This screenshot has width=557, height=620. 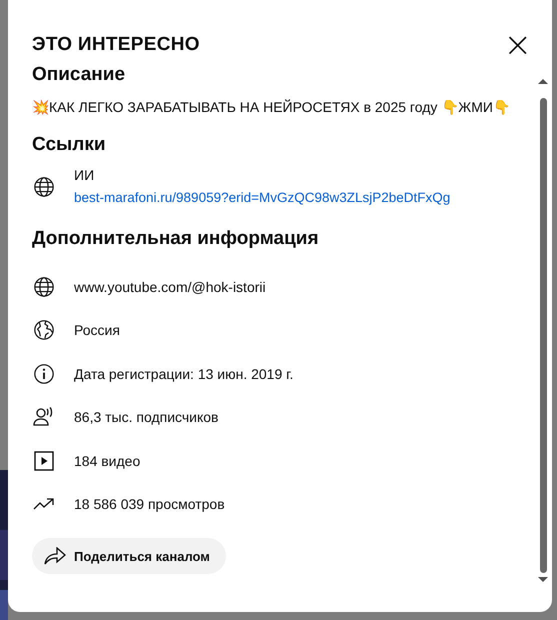 What do you see at coordinates (44, 330) in the screenshot?
I see `earth-icon` at bounding box center [44, 330].